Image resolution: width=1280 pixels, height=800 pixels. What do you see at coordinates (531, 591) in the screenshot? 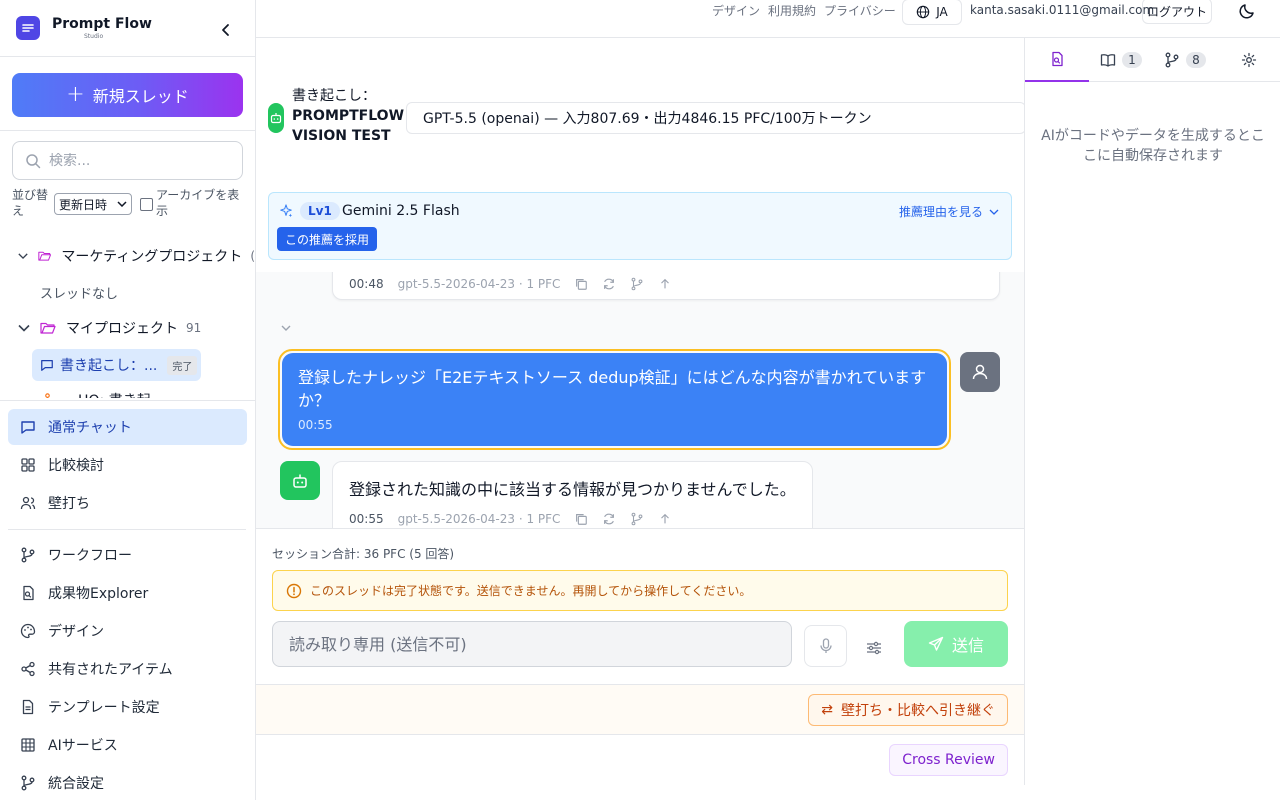
I see `warning-text: このスレッドは完了状態です。送信できません。再開してから操作してください。` at bounding box center [531, 591].